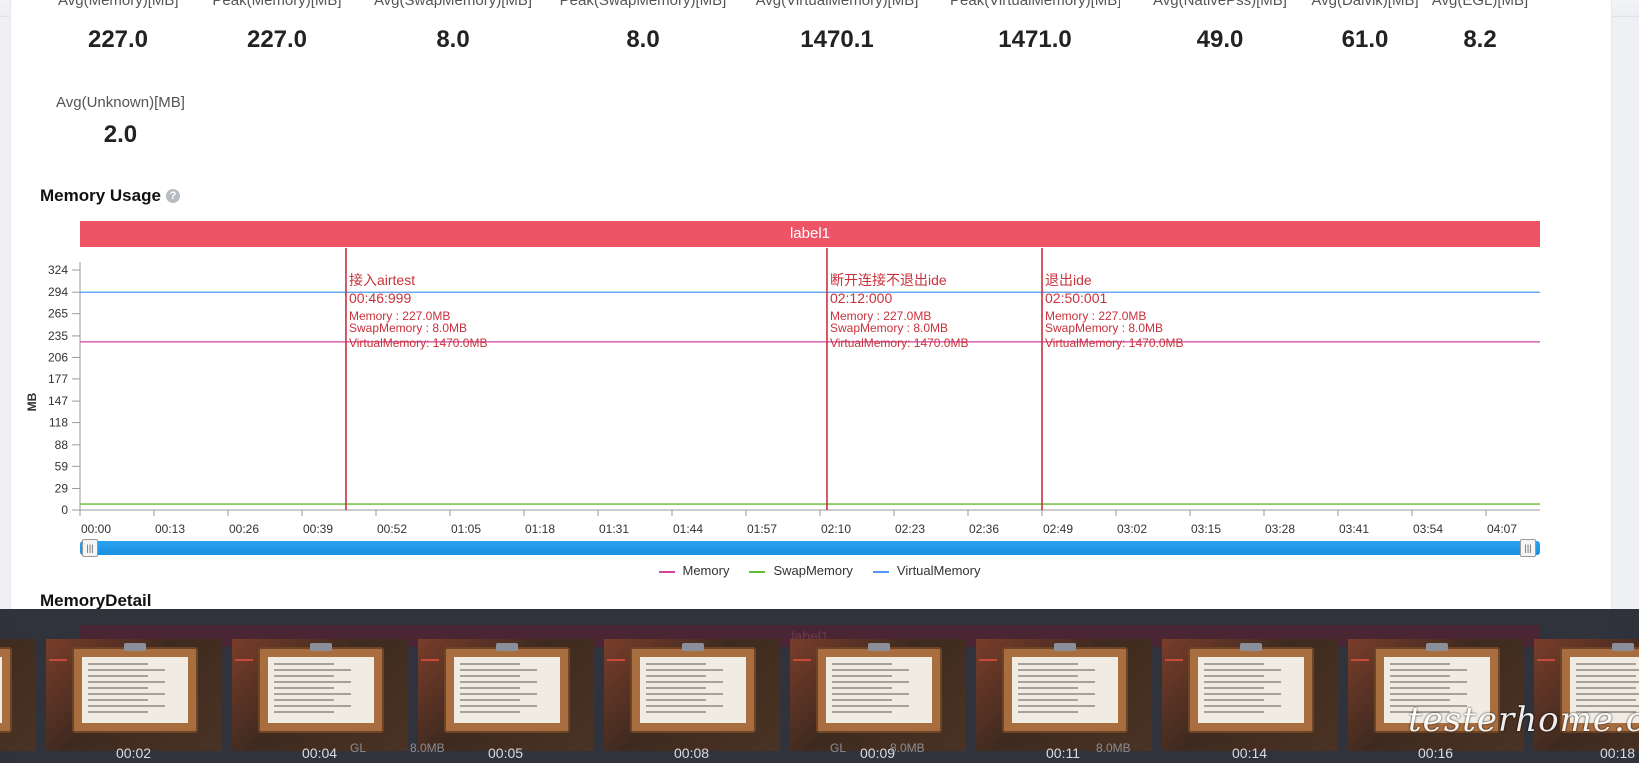  Describe the element at coordinates (382, 280) in the screenshot. I see `event-marker-title: 接入airtest` at that location.